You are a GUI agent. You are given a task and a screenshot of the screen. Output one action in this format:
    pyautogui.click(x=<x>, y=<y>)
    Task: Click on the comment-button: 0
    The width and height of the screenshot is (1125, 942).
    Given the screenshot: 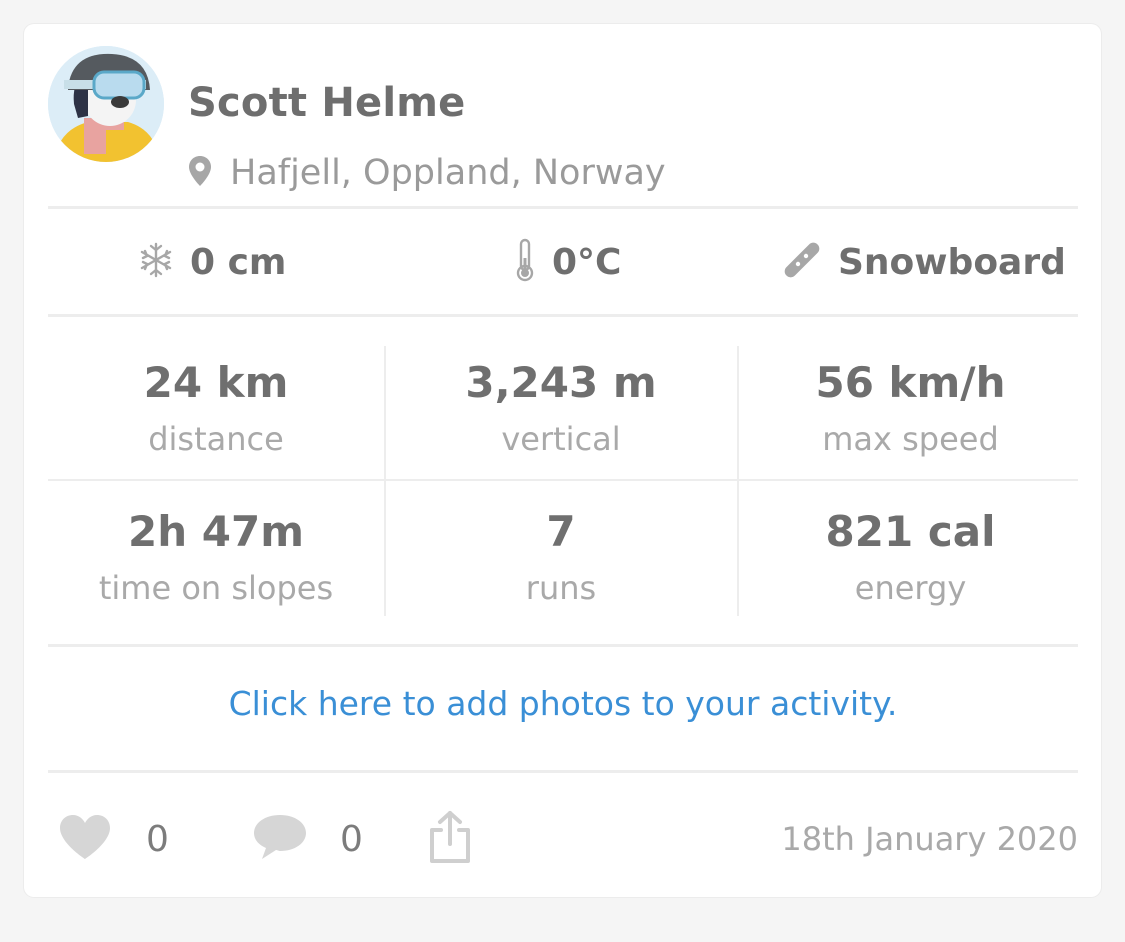 What is the action you would take?
    pyautogui.click(x=307, y=839)
    